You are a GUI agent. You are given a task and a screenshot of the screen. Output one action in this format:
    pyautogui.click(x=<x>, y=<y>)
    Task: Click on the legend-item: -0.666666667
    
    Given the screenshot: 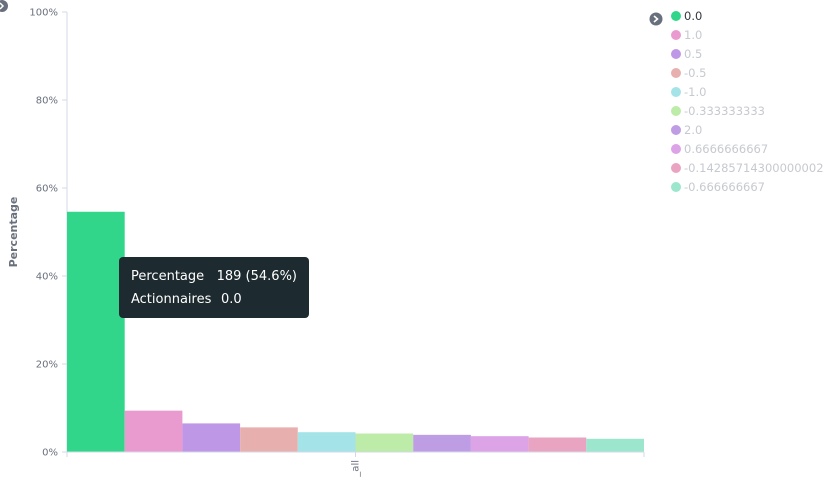 What is the action you would take?
    pyautogui.click(x=718, y=187)
    